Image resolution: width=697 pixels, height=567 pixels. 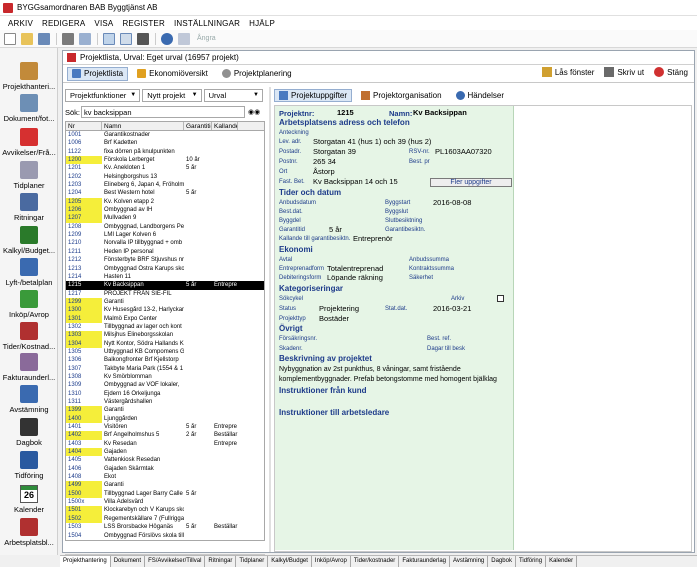 What do you see at coordinates (163, 112) in the screenshot?
I see `search-input` at bounding box center [163, 112].